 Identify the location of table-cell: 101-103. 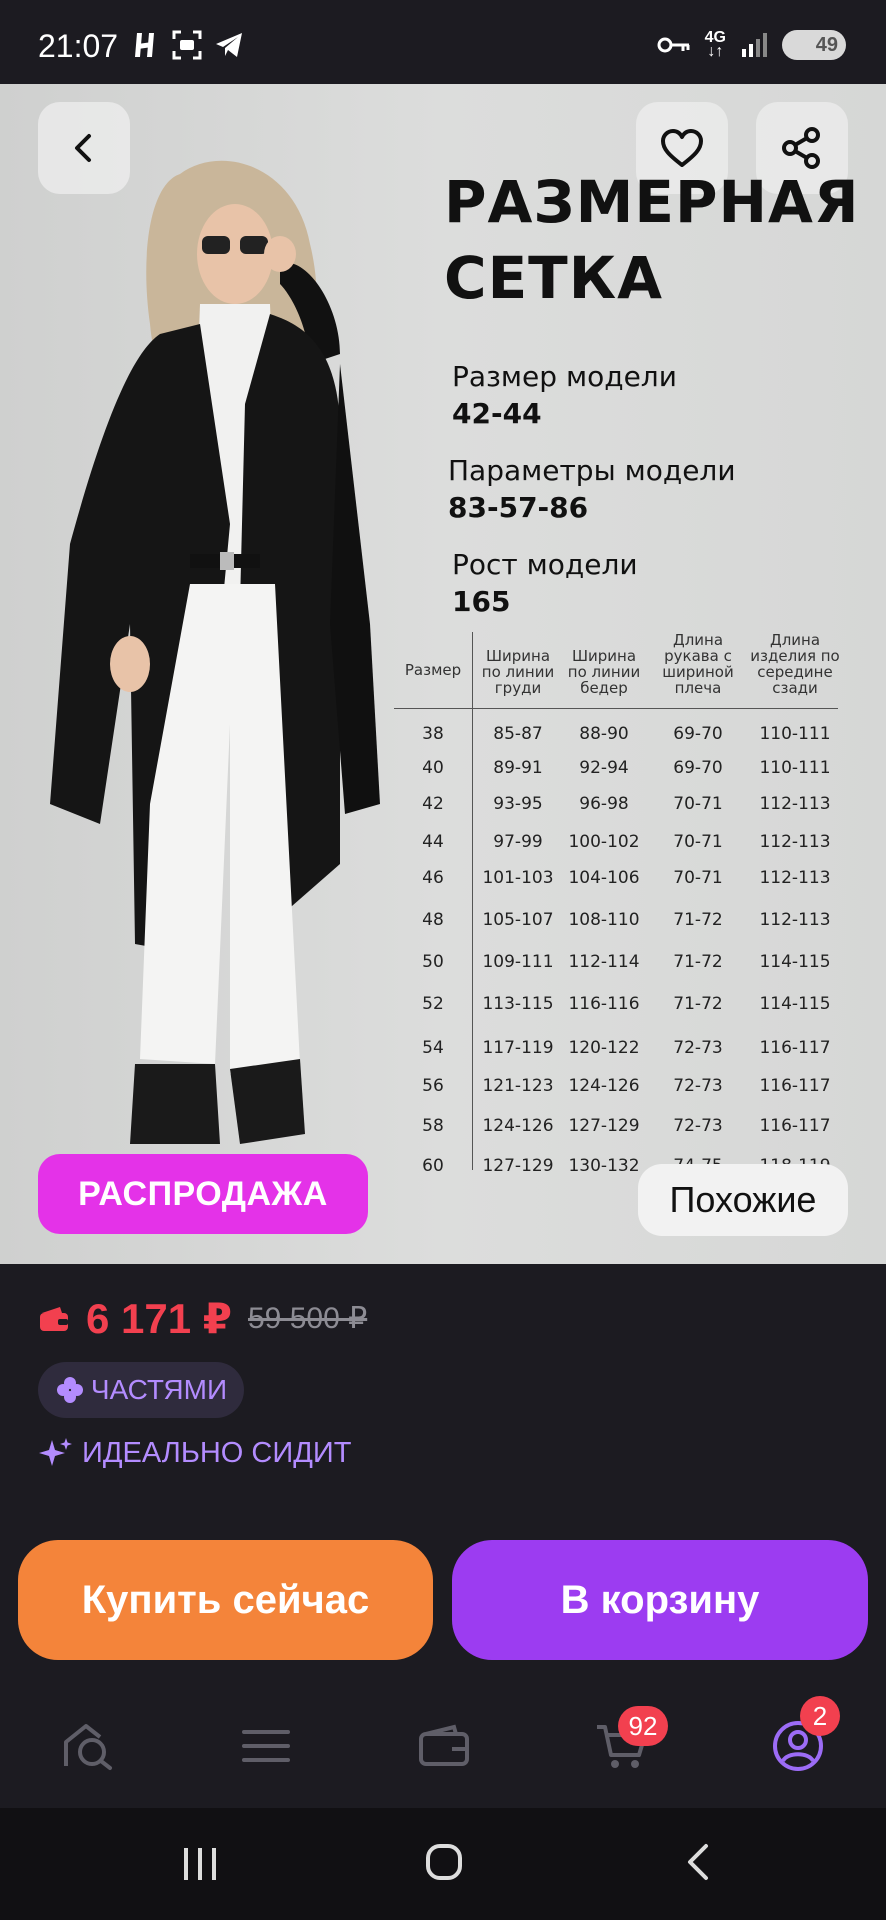
(518, 878).